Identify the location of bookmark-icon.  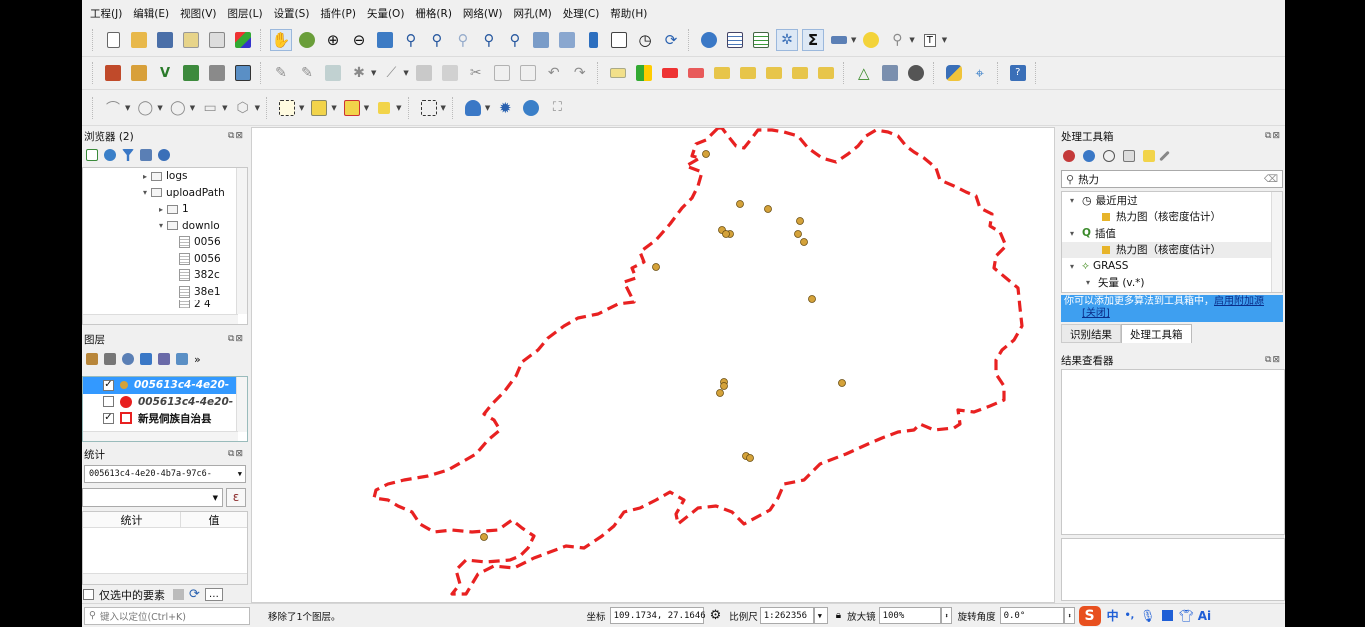
(593, 40).